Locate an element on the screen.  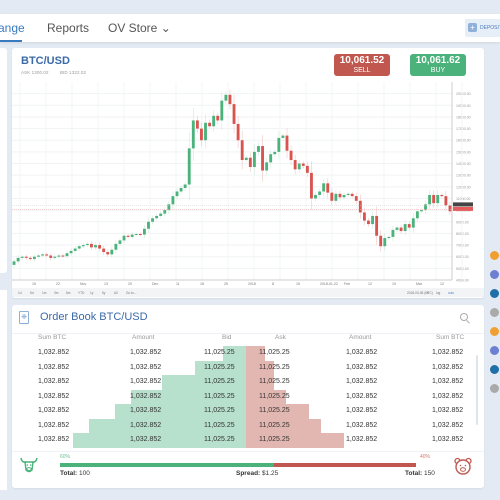
bull-percent: 60% is located at coordinates (65, 457).